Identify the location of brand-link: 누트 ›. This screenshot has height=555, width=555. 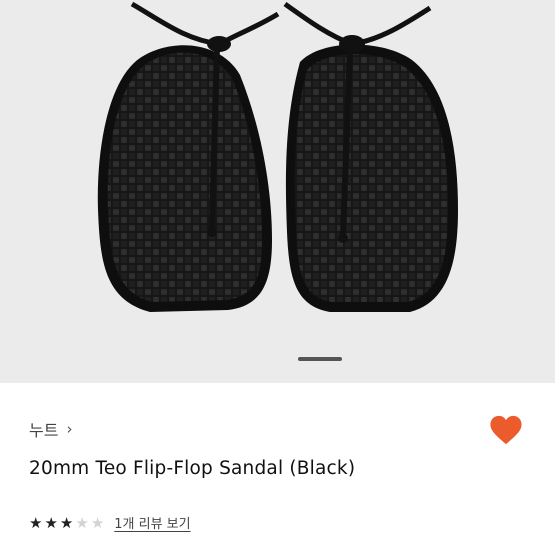
(50, 429).